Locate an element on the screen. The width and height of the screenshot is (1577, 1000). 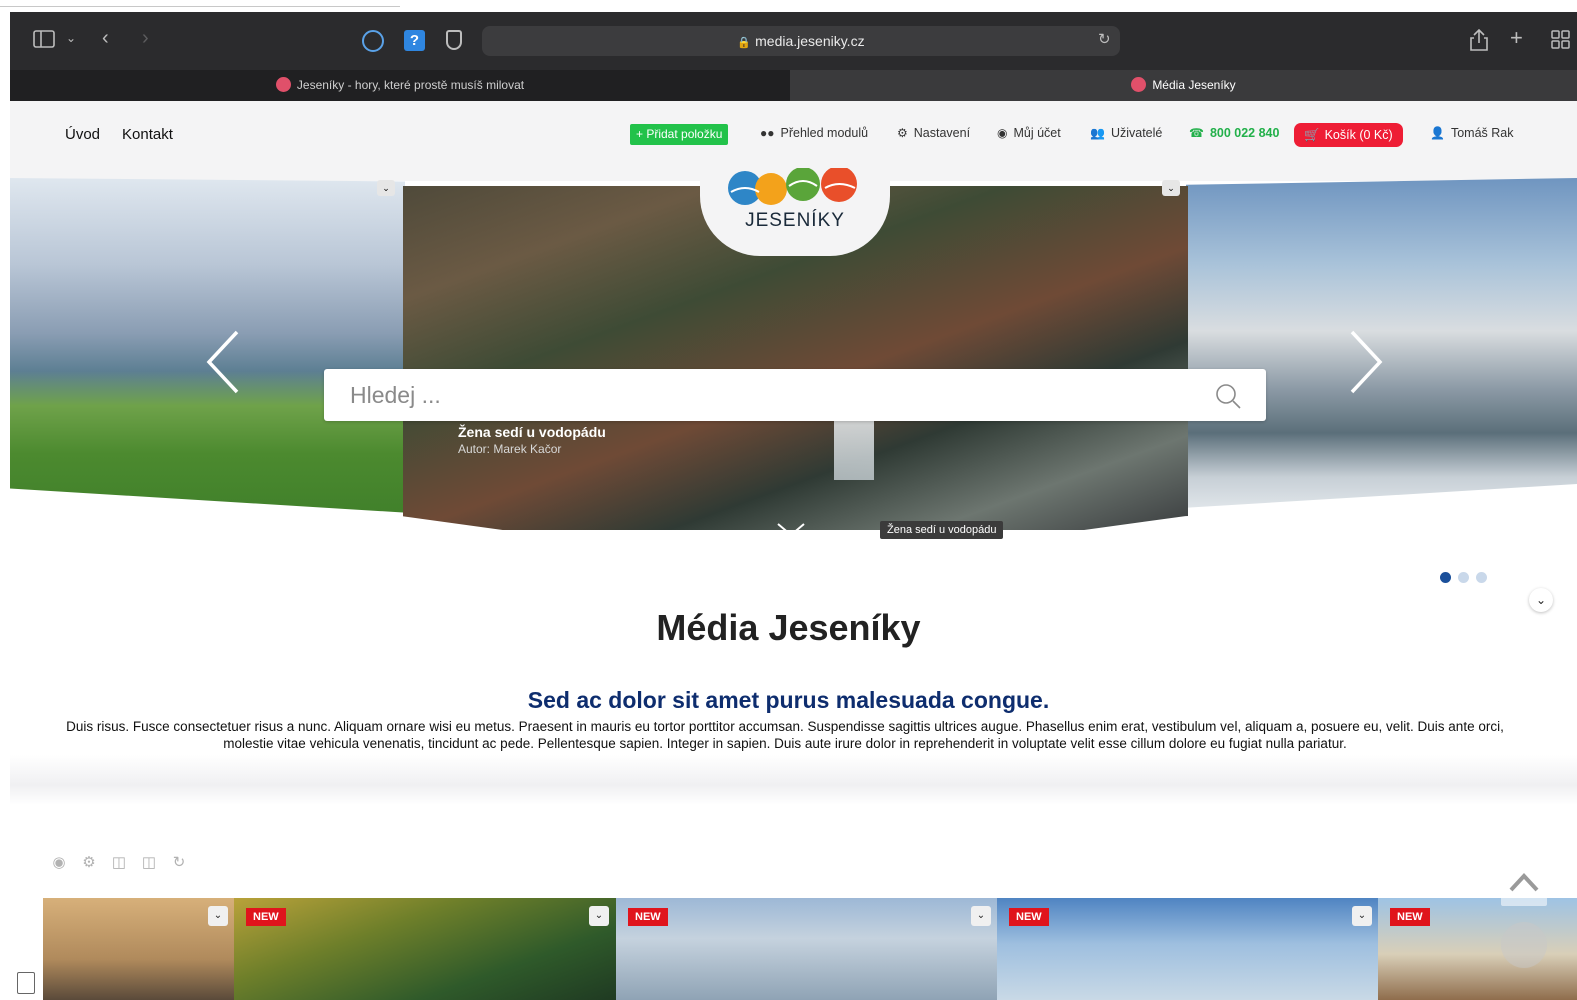
address-bar: 🔒 media.jeseniky.cz ↻ is located at coordinates (801, 41).